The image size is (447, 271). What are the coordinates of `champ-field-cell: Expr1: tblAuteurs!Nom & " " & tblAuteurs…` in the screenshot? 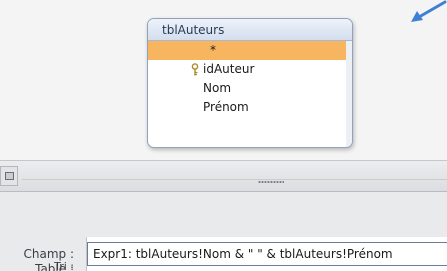 It's located at (267, 254).